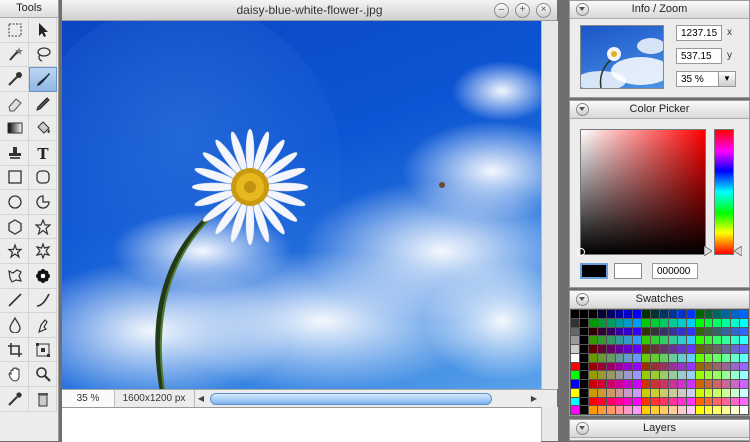 This screenshot has height=442, width=750. I want to click on tool-hand, so click(15, 374).